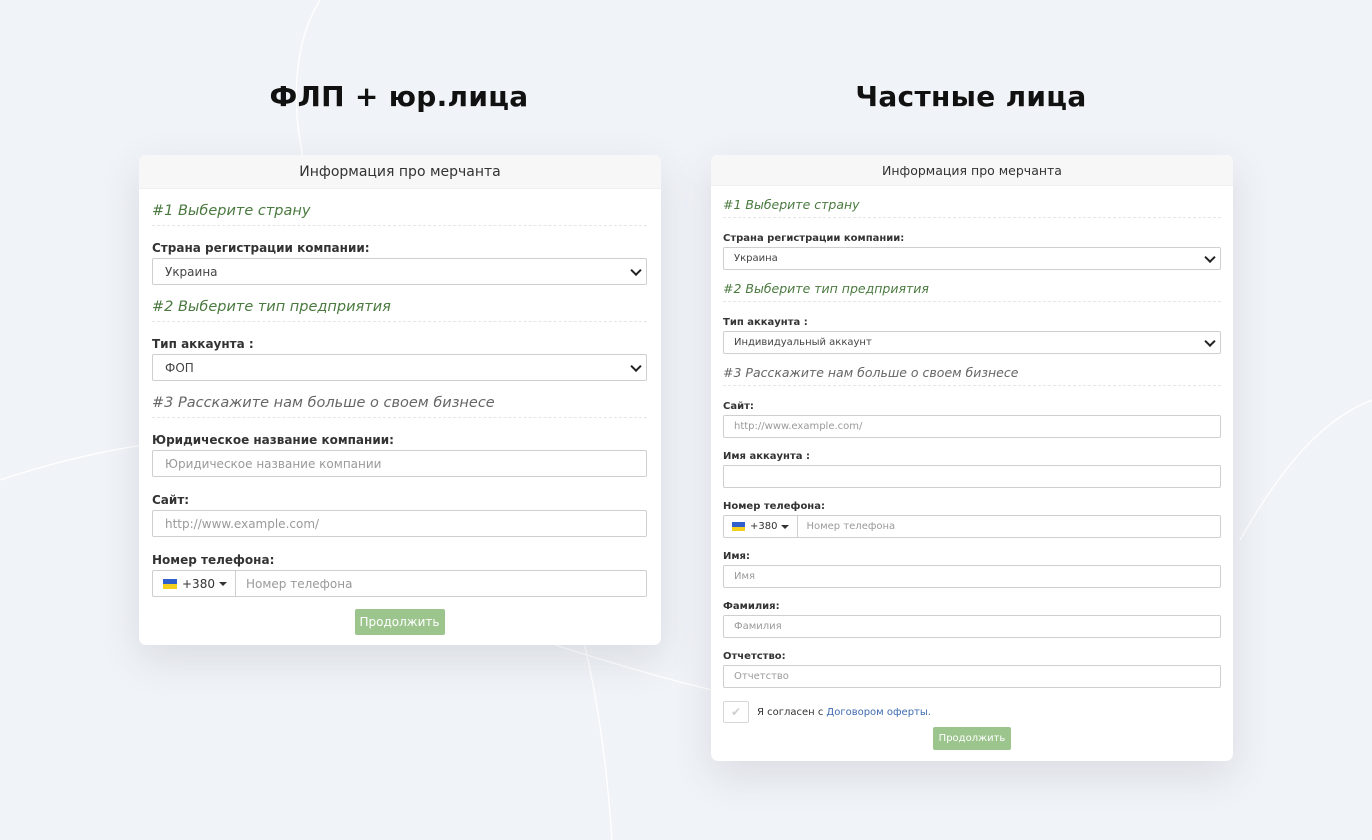  Describe the element at coordinates (972, 342) in the screenshot. I see `account-type-select: Индивидуальный аккаунт` at that location.